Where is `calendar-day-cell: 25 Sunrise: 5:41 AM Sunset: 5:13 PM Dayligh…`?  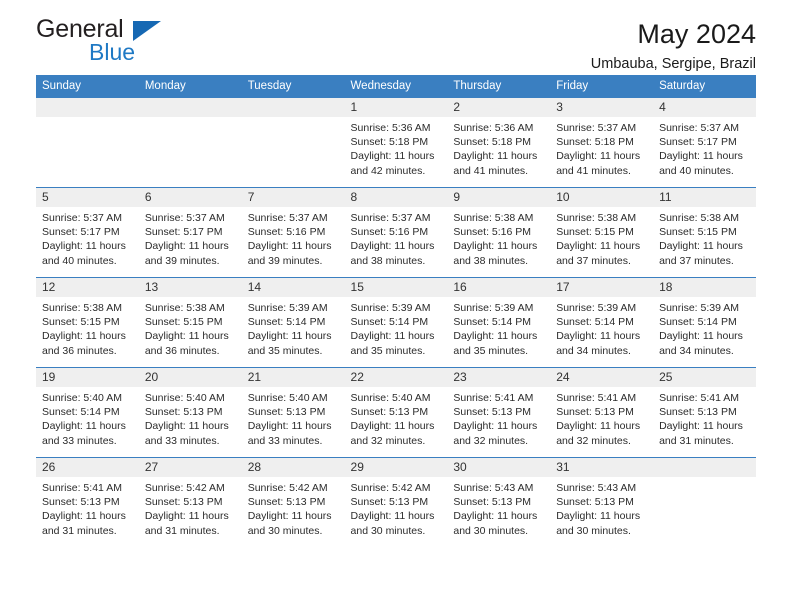
calendar-day-cell: 25 Sunrise: 5:41 AM Sunset: 5:13 PM Dayligh… is located at coordinates (704, 412).